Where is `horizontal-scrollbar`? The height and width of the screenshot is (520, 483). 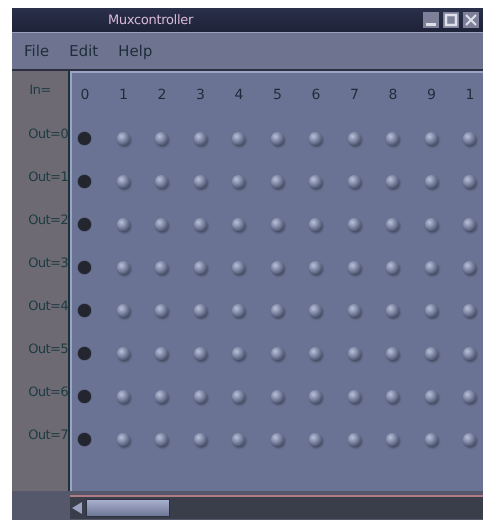
horizontal-scrollbar is located at coordinates (276, 507).